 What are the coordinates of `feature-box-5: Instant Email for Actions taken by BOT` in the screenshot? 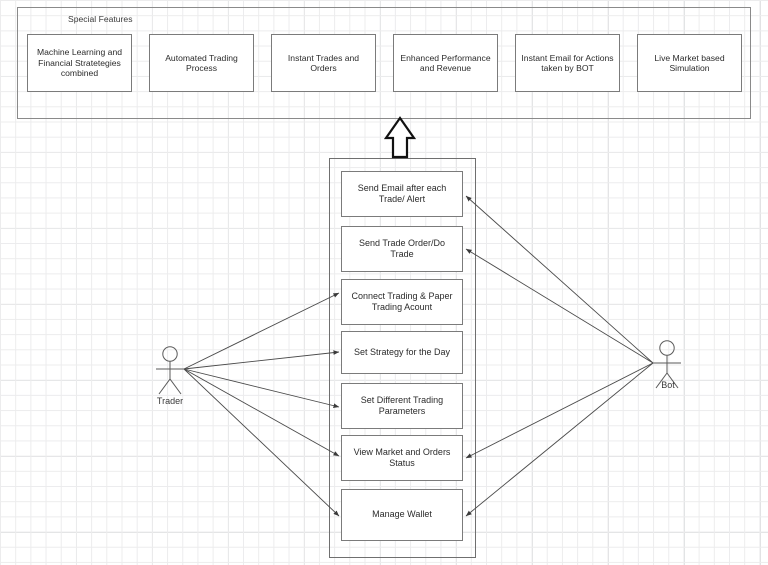 It's located at (567, 63).